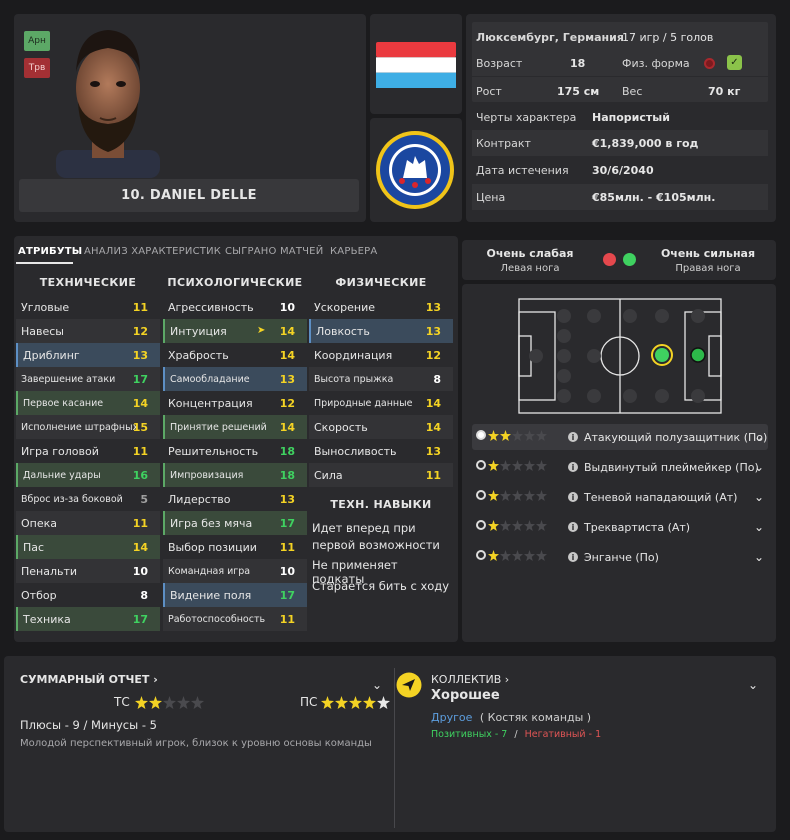 The image size is (790, 840). Describe the element at coordinates (235, 307) in the screenshot. I see `attribute-row: Агрессивность 10` at that location.